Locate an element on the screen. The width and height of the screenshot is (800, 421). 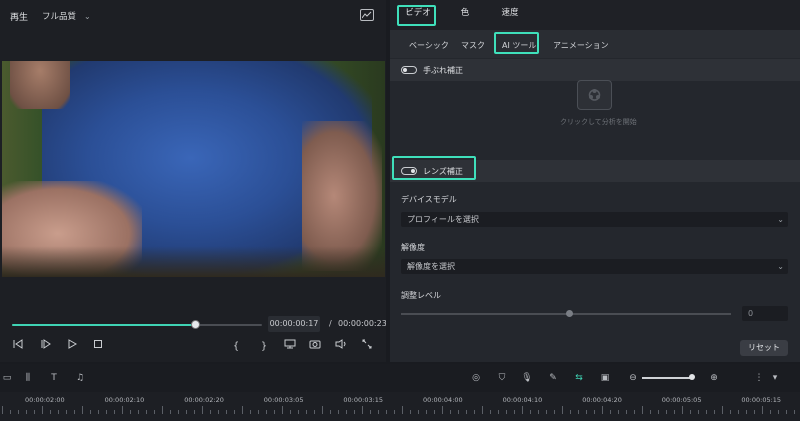
speed-icon: ◎ is located at coordinates (476, 378).